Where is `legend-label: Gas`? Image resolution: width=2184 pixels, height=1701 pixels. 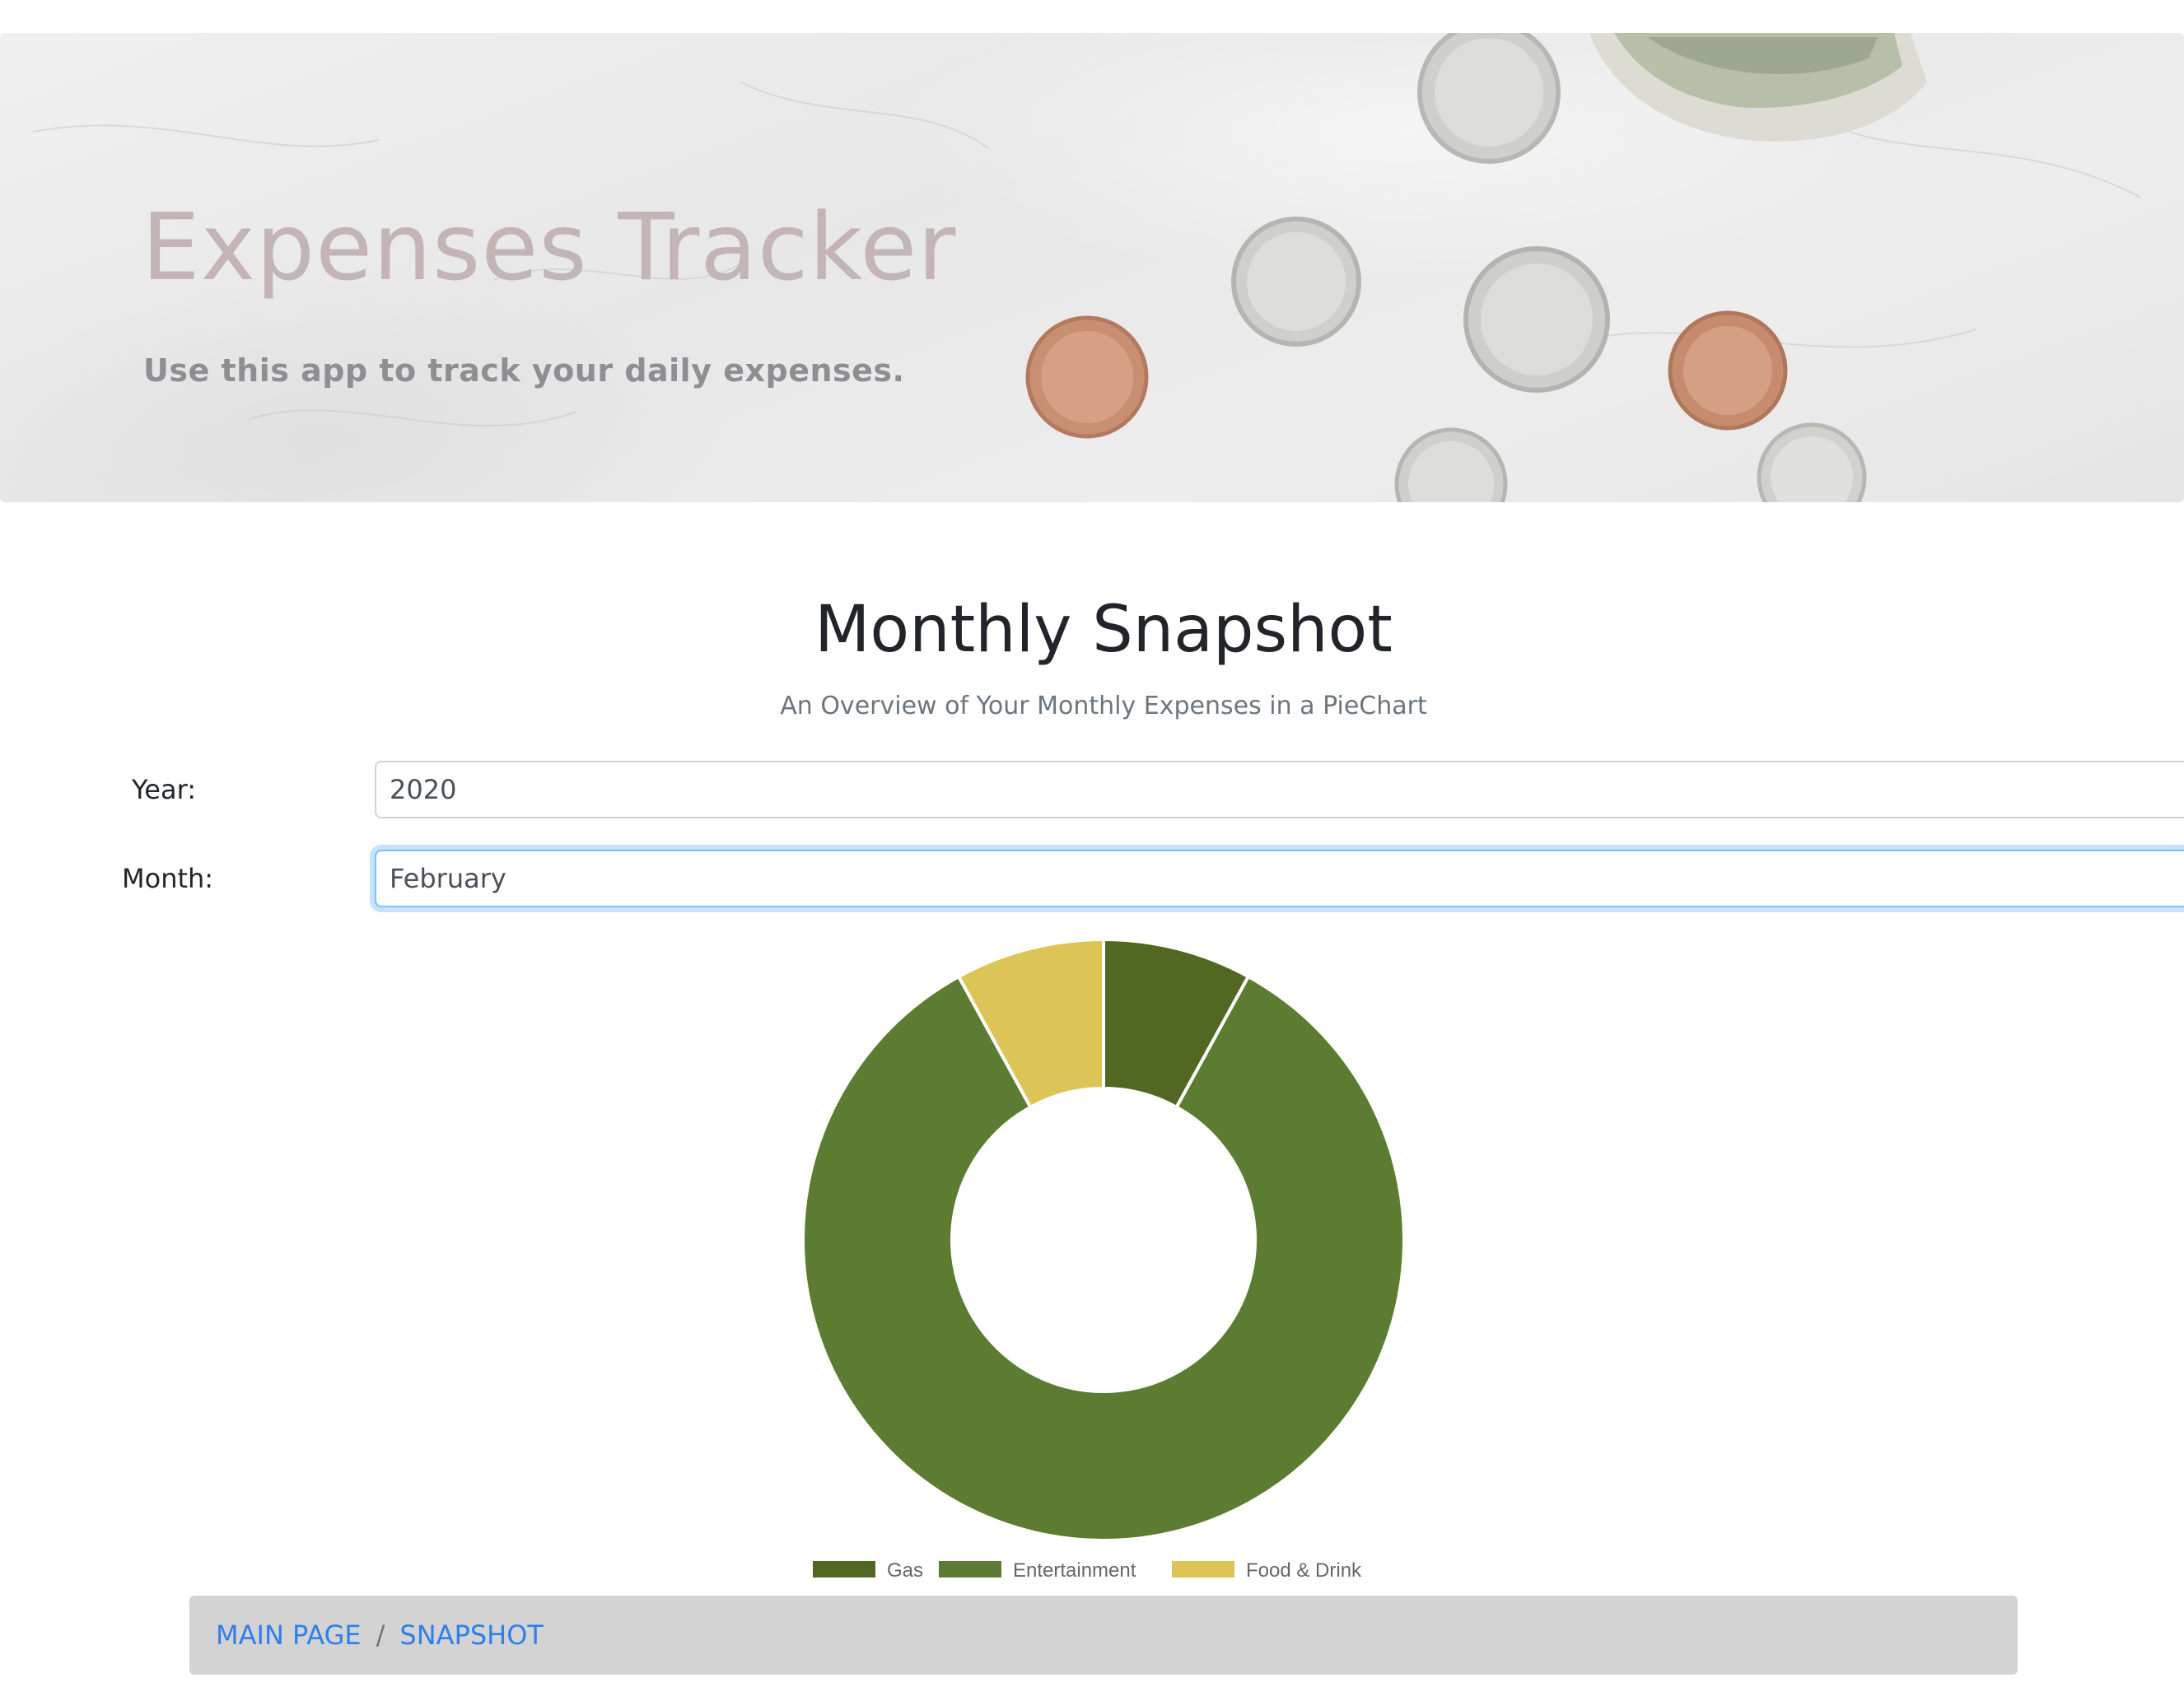
legend-label: Gas is located at coordinates (905, 1570).